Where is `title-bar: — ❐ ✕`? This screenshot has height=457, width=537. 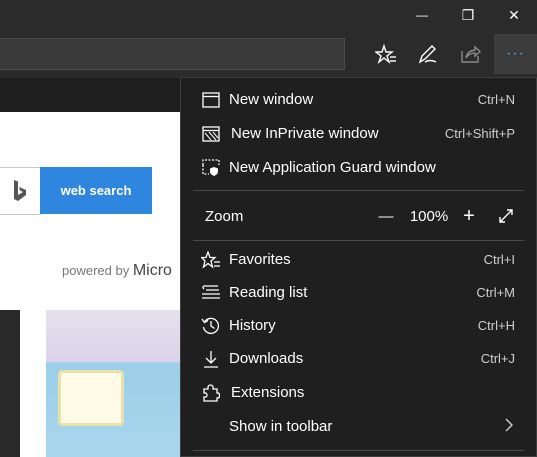
title-bar: — ❐ ✕ is located at coordinates (268, 15).